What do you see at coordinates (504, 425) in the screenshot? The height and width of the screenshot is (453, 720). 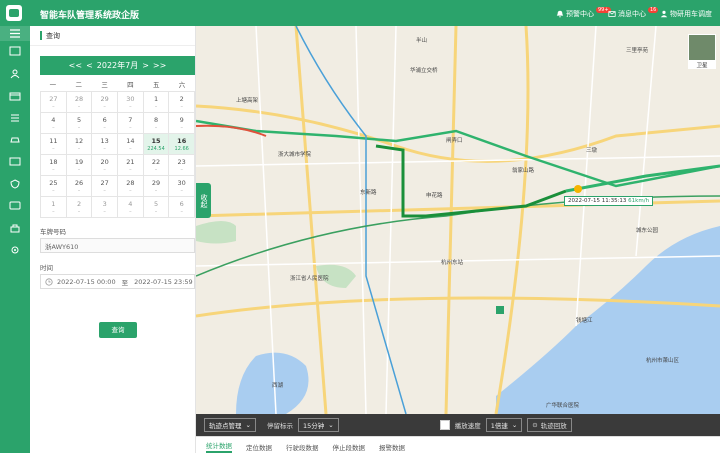 I see `speed-select: 1倍速 ⌄` at bounding box center [504, 425].